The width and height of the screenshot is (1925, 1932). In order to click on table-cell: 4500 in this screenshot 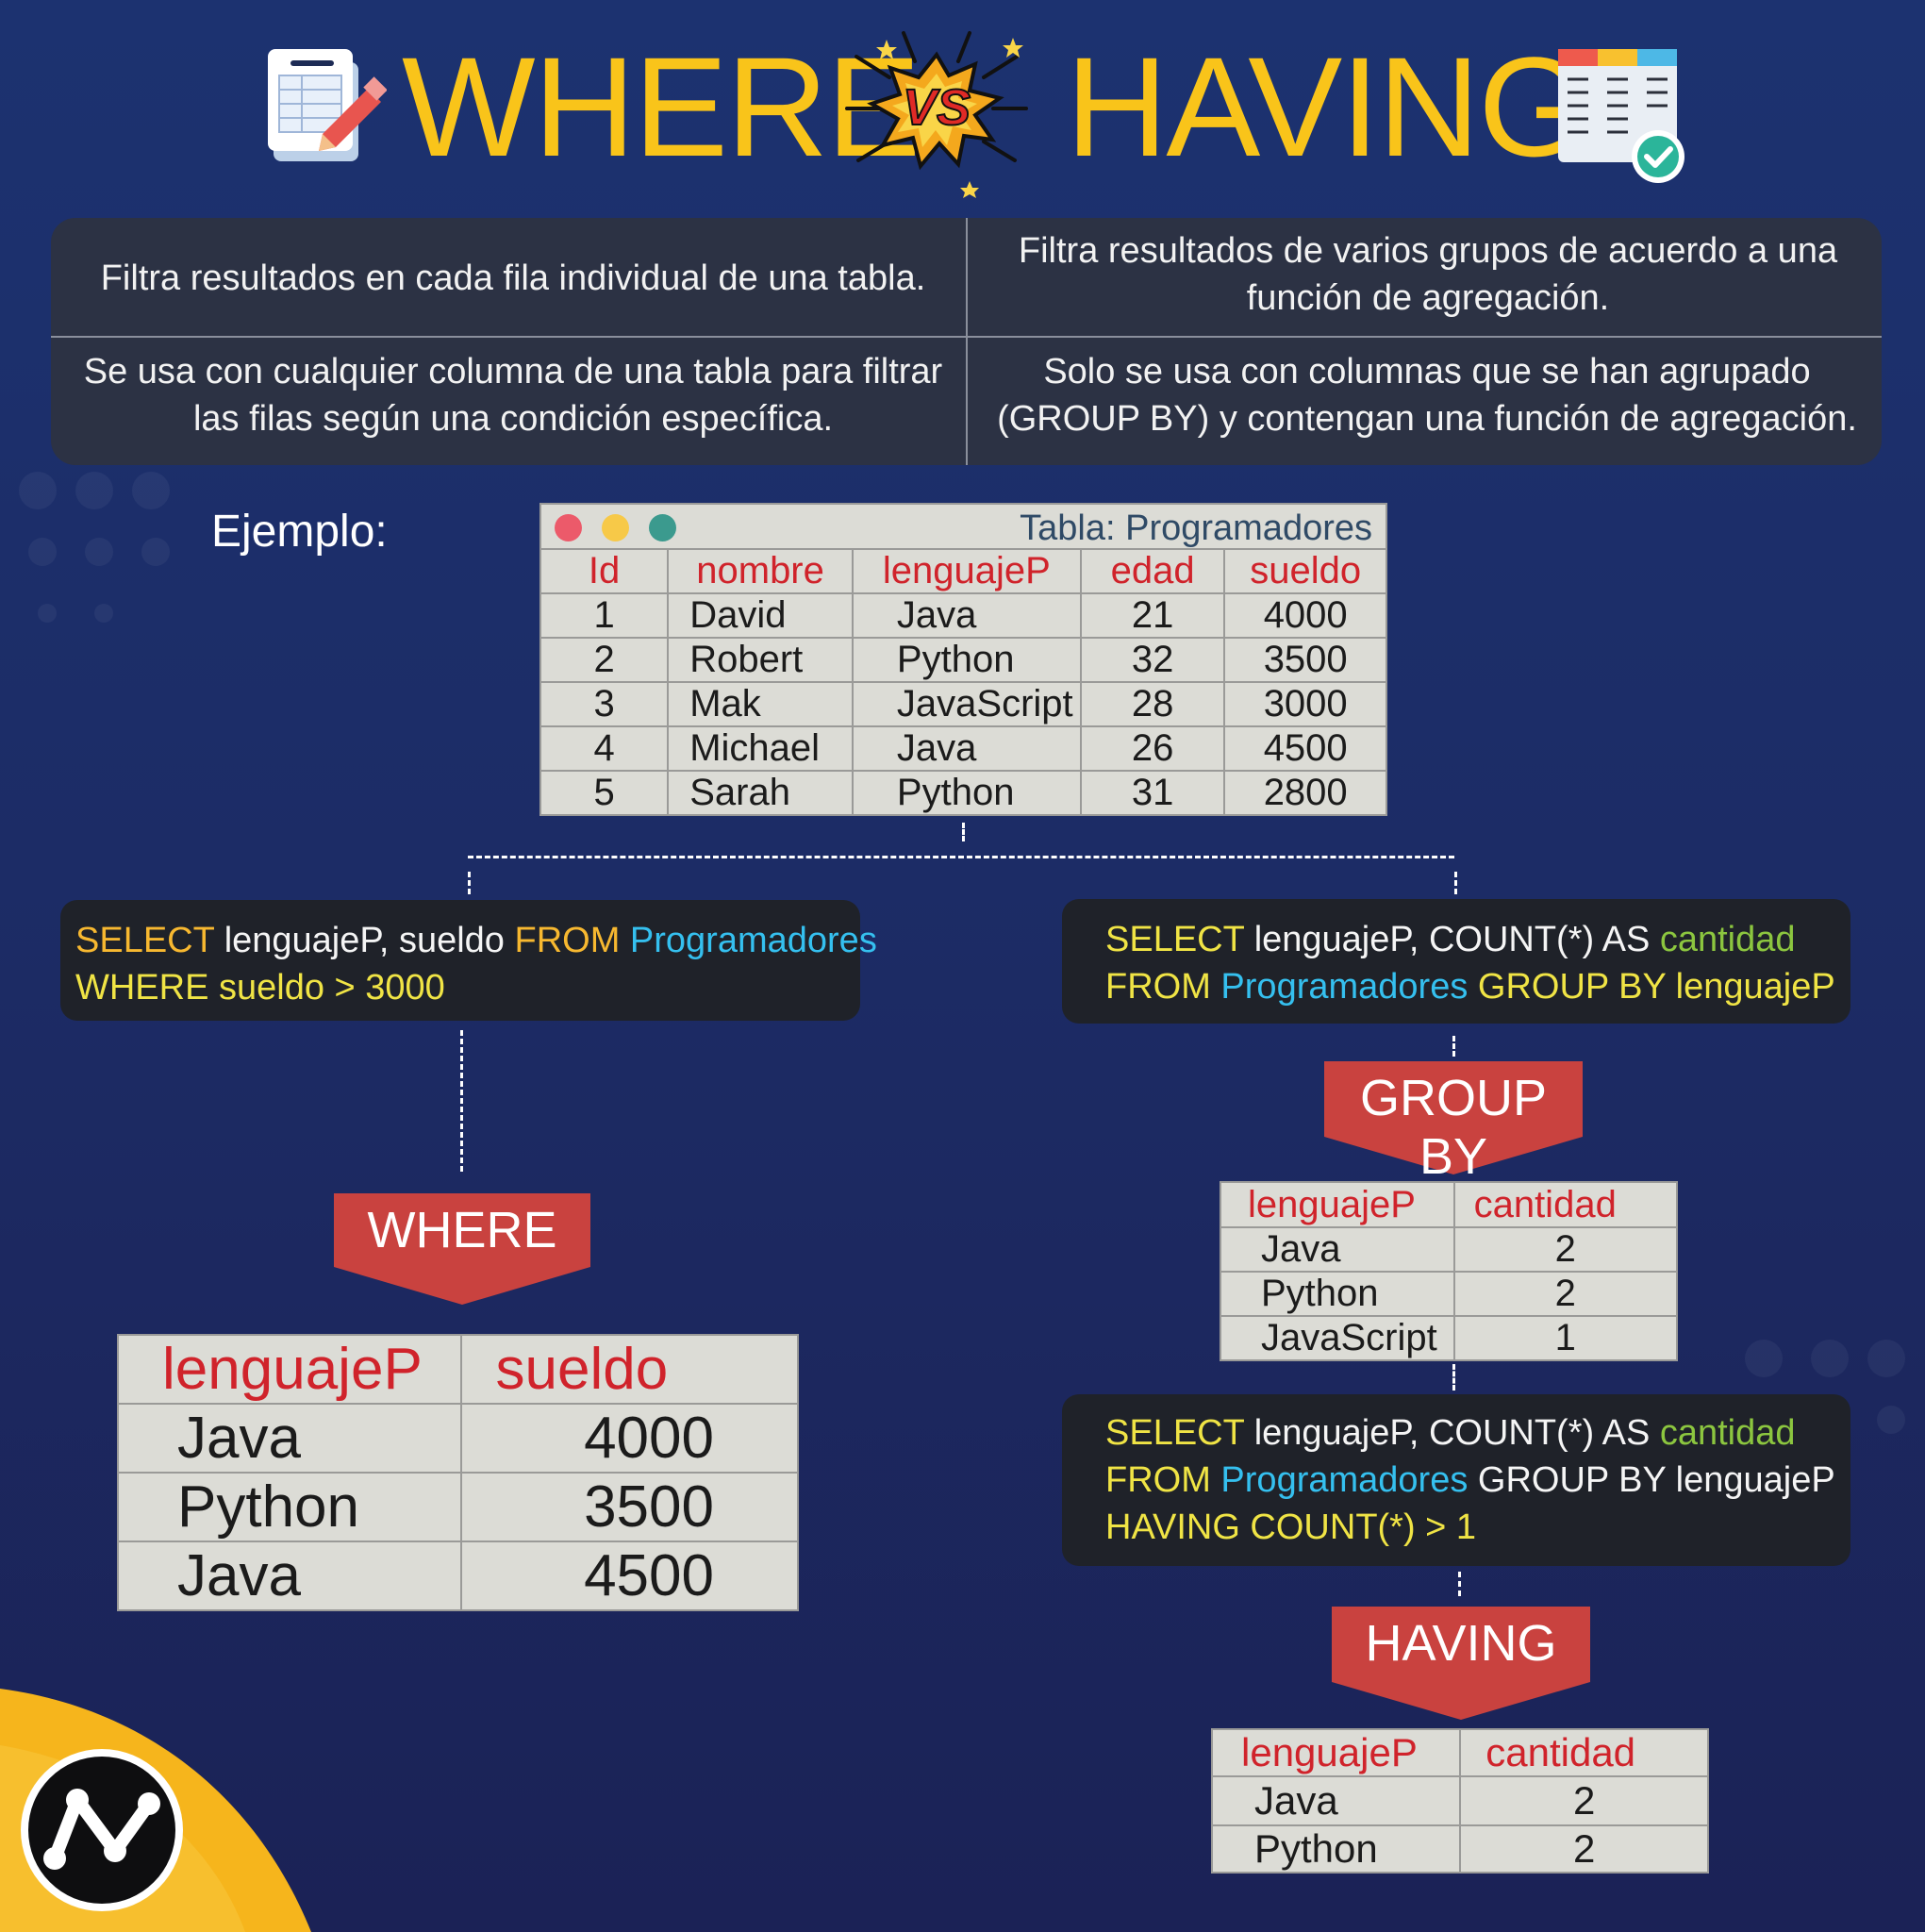, I will do `click(629, 1576)`.